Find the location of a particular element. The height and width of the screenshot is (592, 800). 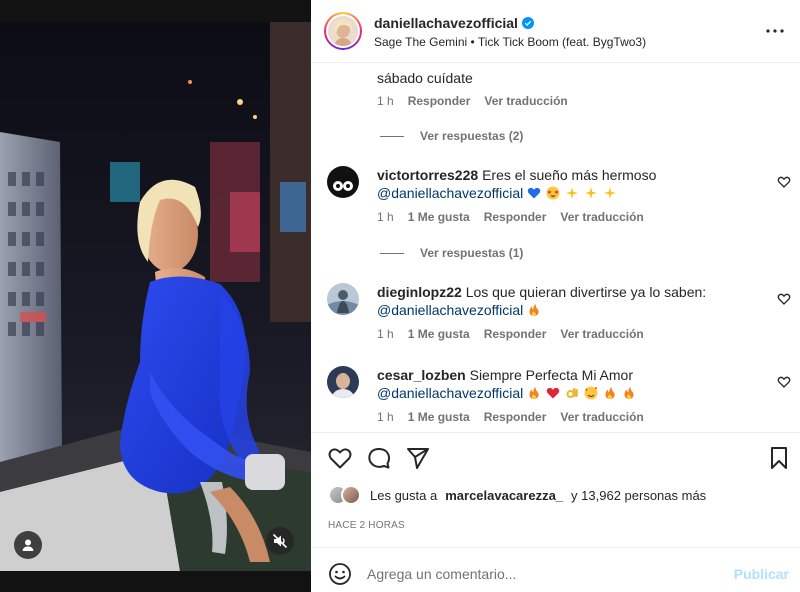

view-replies-button: Ver respuestas (1) is located at coordinates (451, 253).